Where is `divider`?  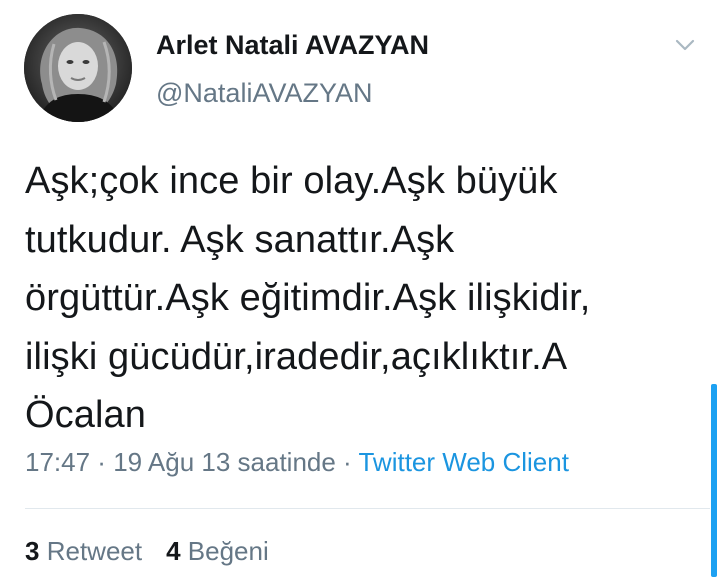
divider is located at coordinates (367, 508).